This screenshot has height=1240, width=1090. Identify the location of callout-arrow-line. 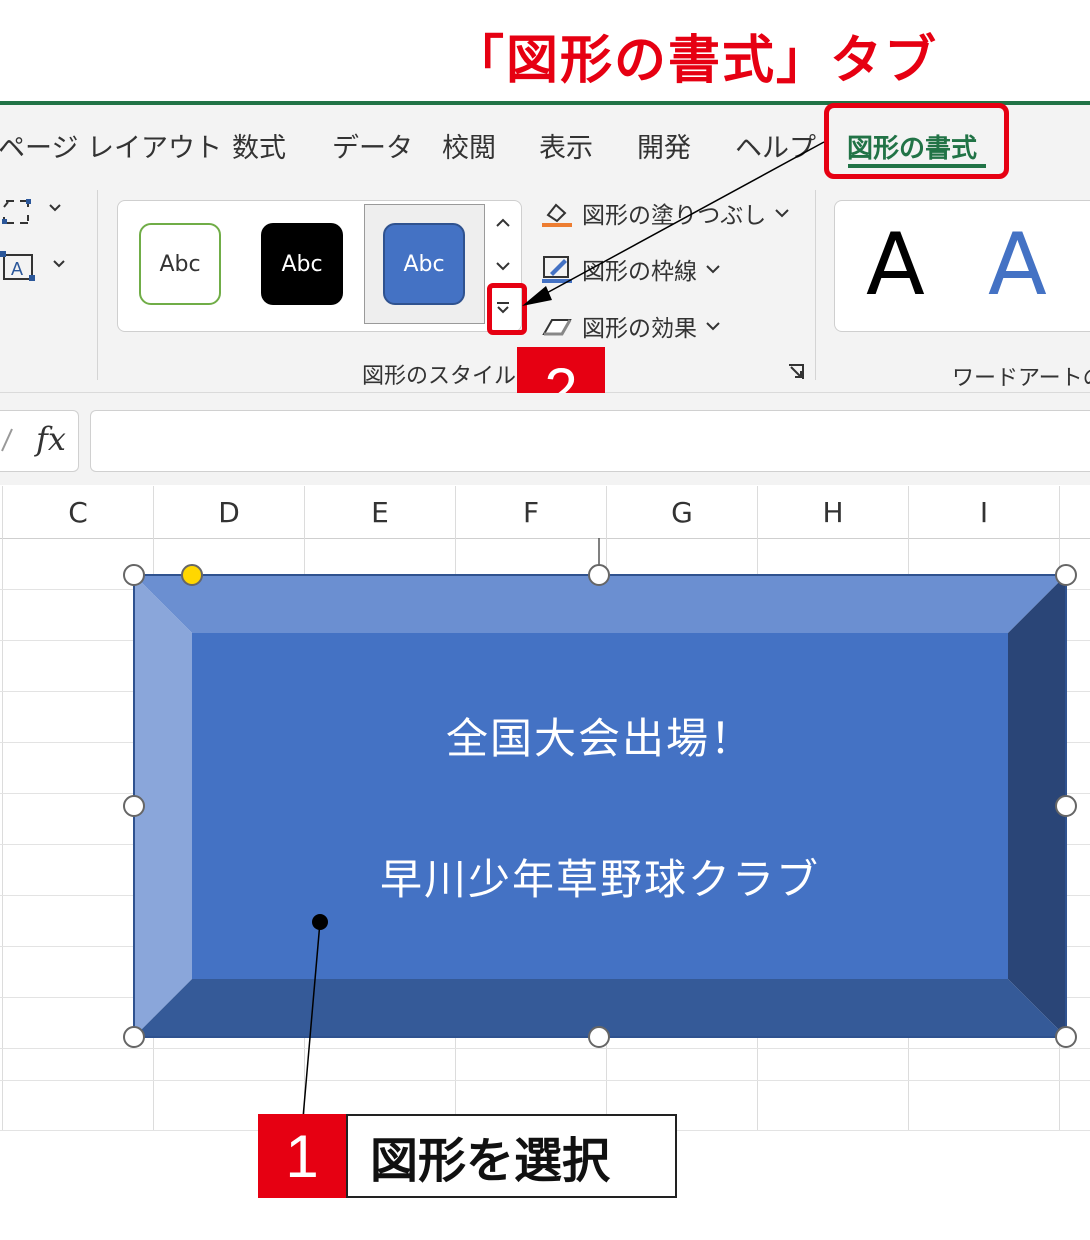
(678, 221).